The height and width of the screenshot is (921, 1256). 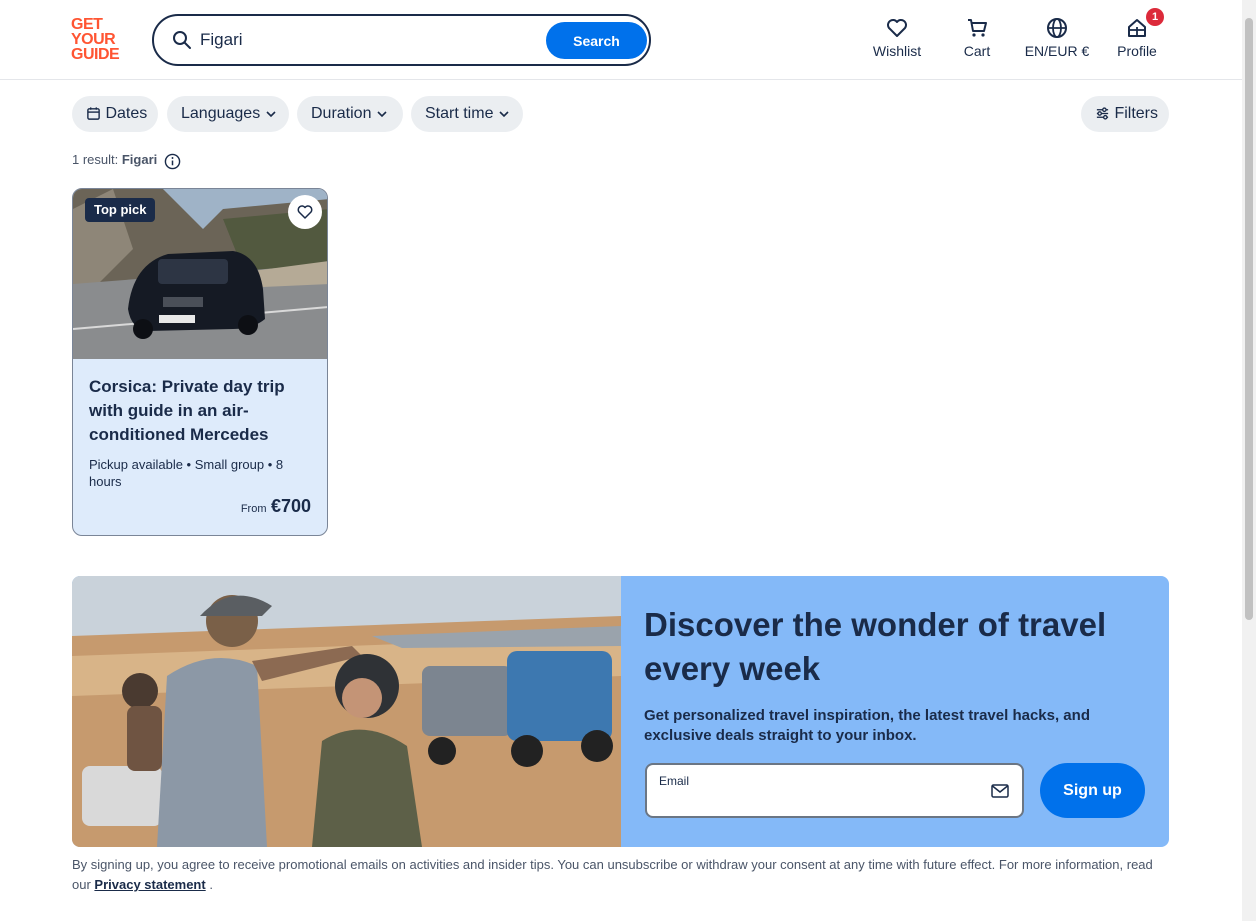 I want to click on mail-icon, so click(x=1000, y=791).